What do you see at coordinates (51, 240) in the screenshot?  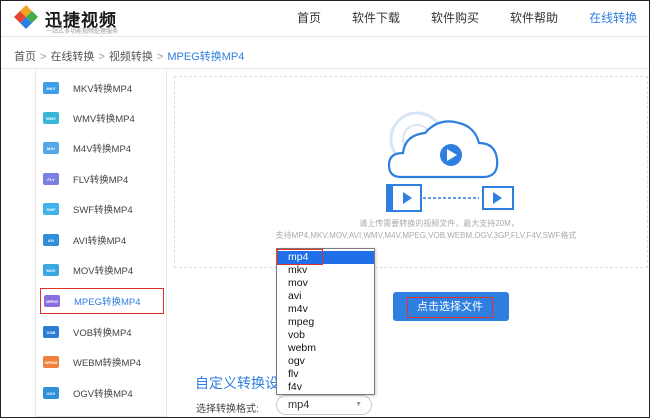 I see `avi-format-icon: AVI` at bounding box center [51, 240].